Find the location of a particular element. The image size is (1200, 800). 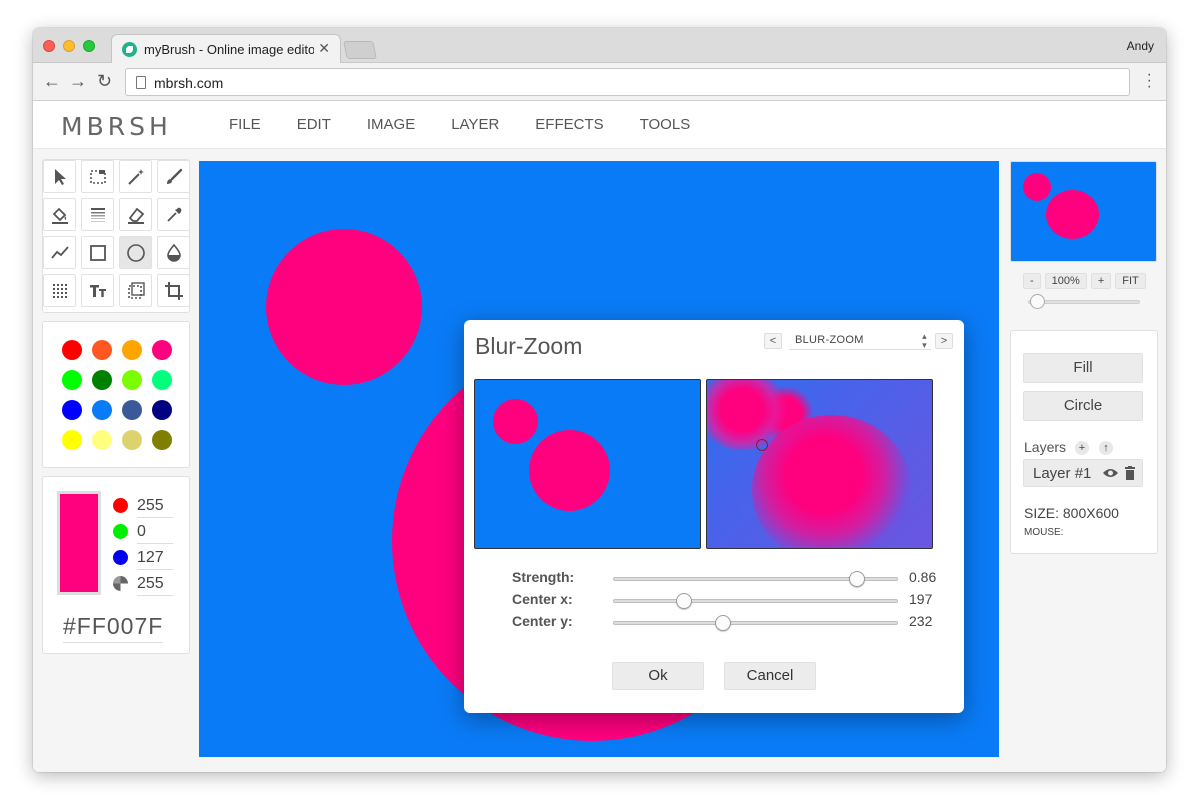

text-tool-icon is located at coordinates (97, 290).